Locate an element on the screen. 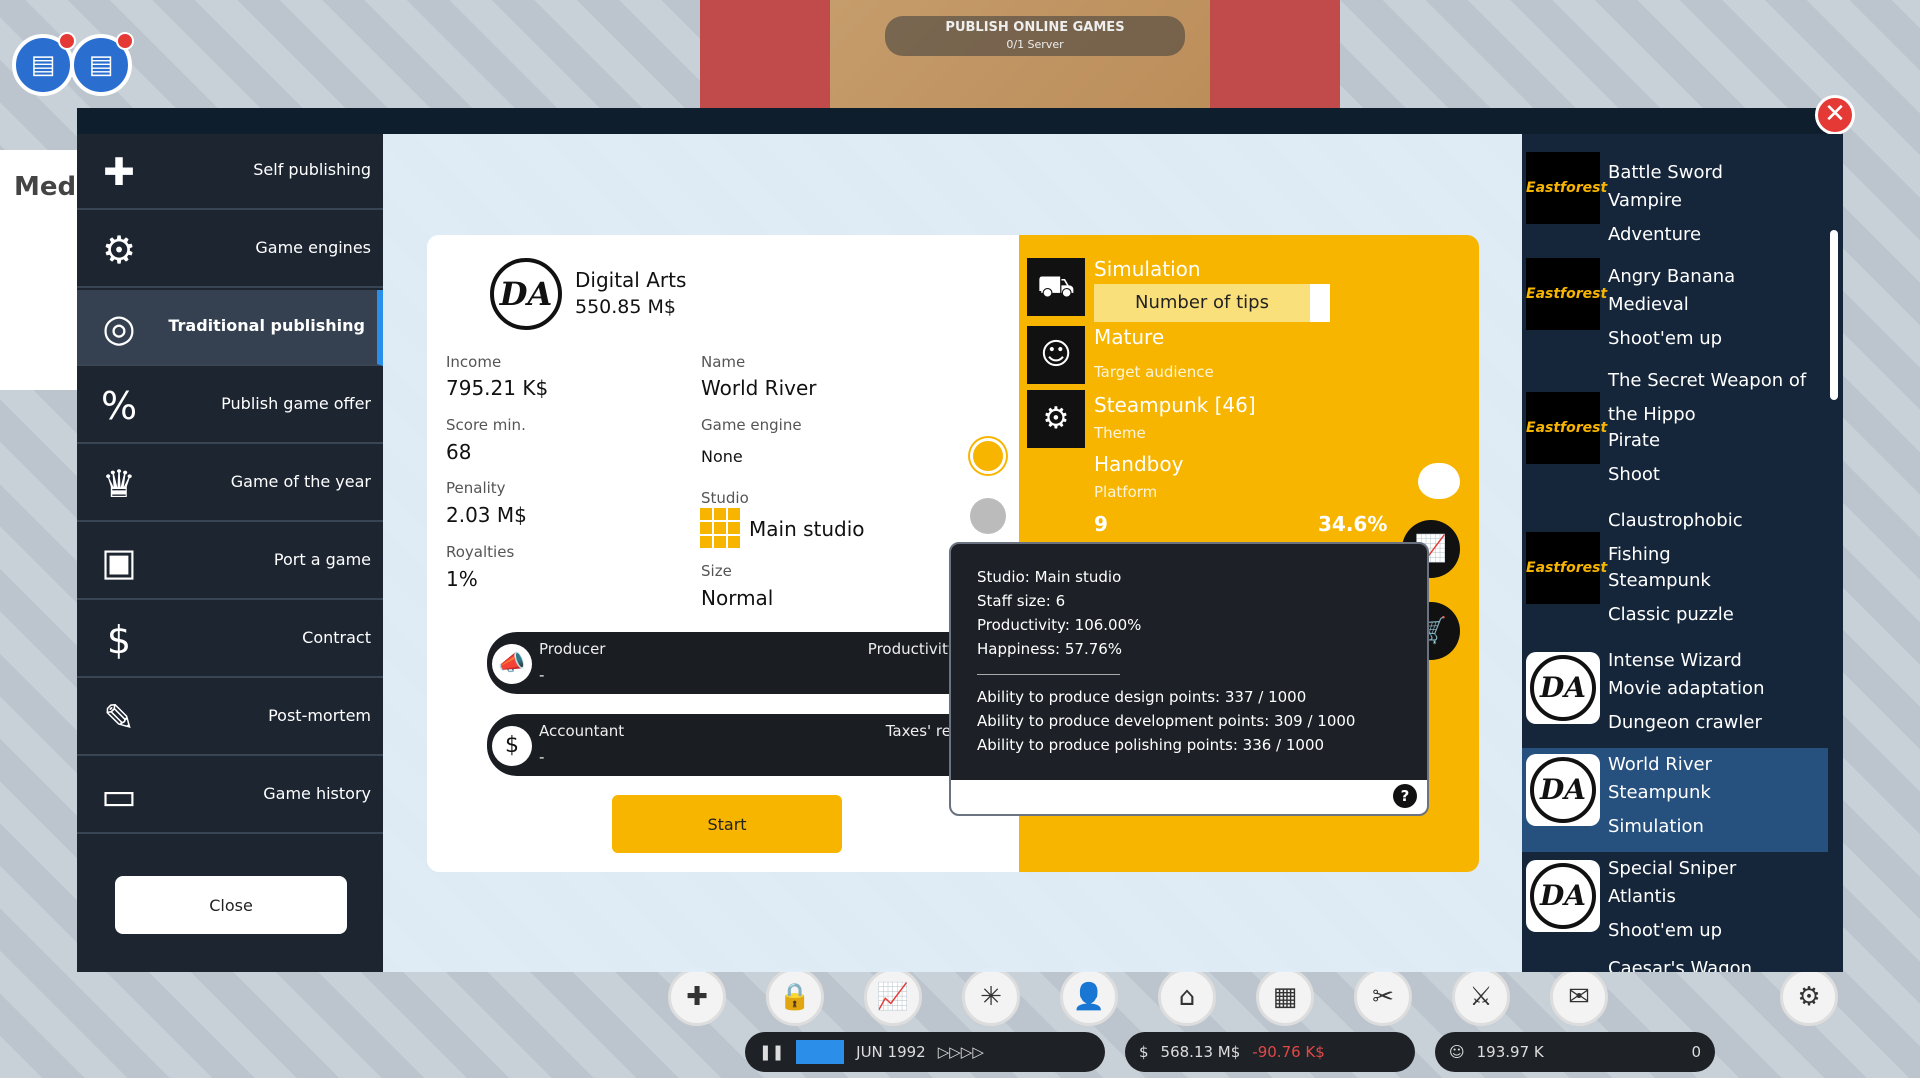 Image resolution: width=1920 pixels, height=1078 pixels. favorite-heart-icon is located at coordinates (1439, 481).